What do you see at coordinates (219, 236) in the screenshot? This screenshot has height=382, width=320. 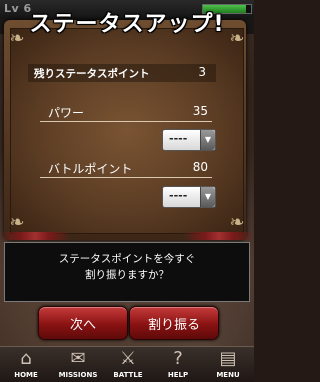 I see `ribbon-right` at bounding box center [219, 236].